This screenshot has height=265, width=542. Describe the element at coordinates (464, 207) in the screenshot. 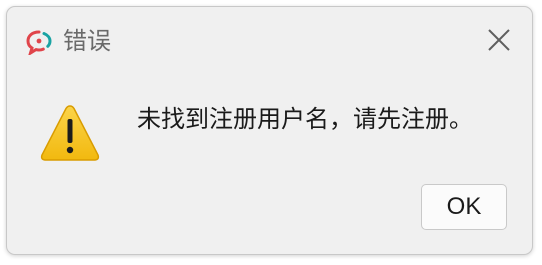

I see `ok-button: OK` at that location.